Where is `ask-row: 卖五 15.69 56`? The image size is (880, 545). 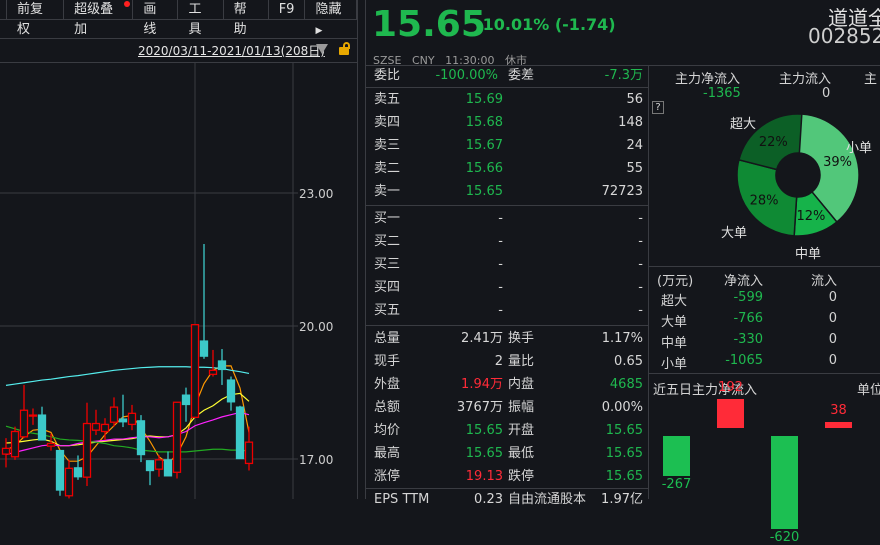 ask-row: 卖五 15.69 56 is located at coordinates (508, 99).